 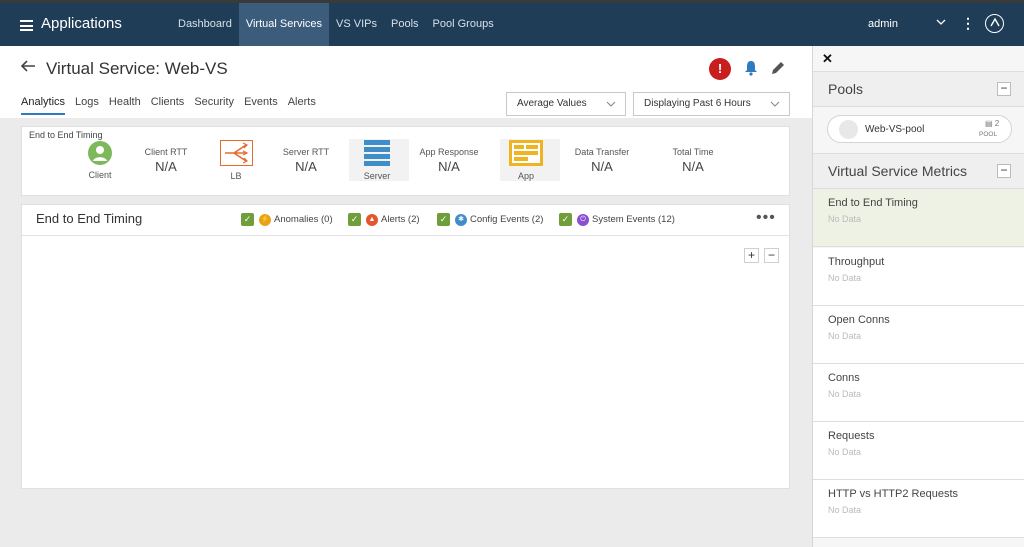 I want to click on metric-label: Data Transfer, so click(x=602, y=152).